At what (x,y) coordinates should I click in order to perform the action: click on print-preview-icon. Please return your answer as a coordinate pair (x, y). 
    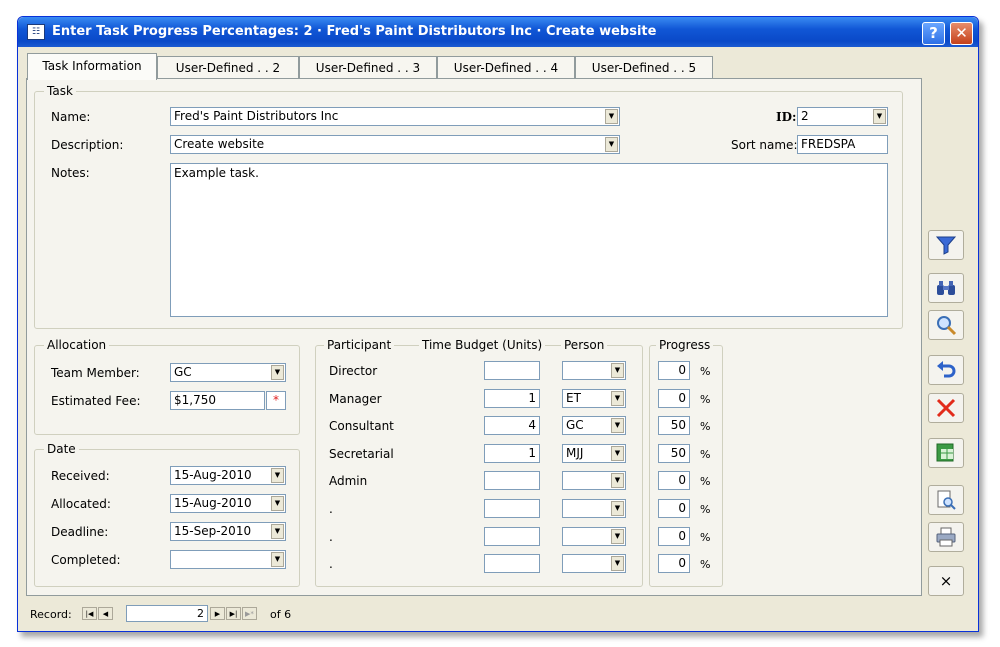
    Looking at the image, I should click on (946, 500).